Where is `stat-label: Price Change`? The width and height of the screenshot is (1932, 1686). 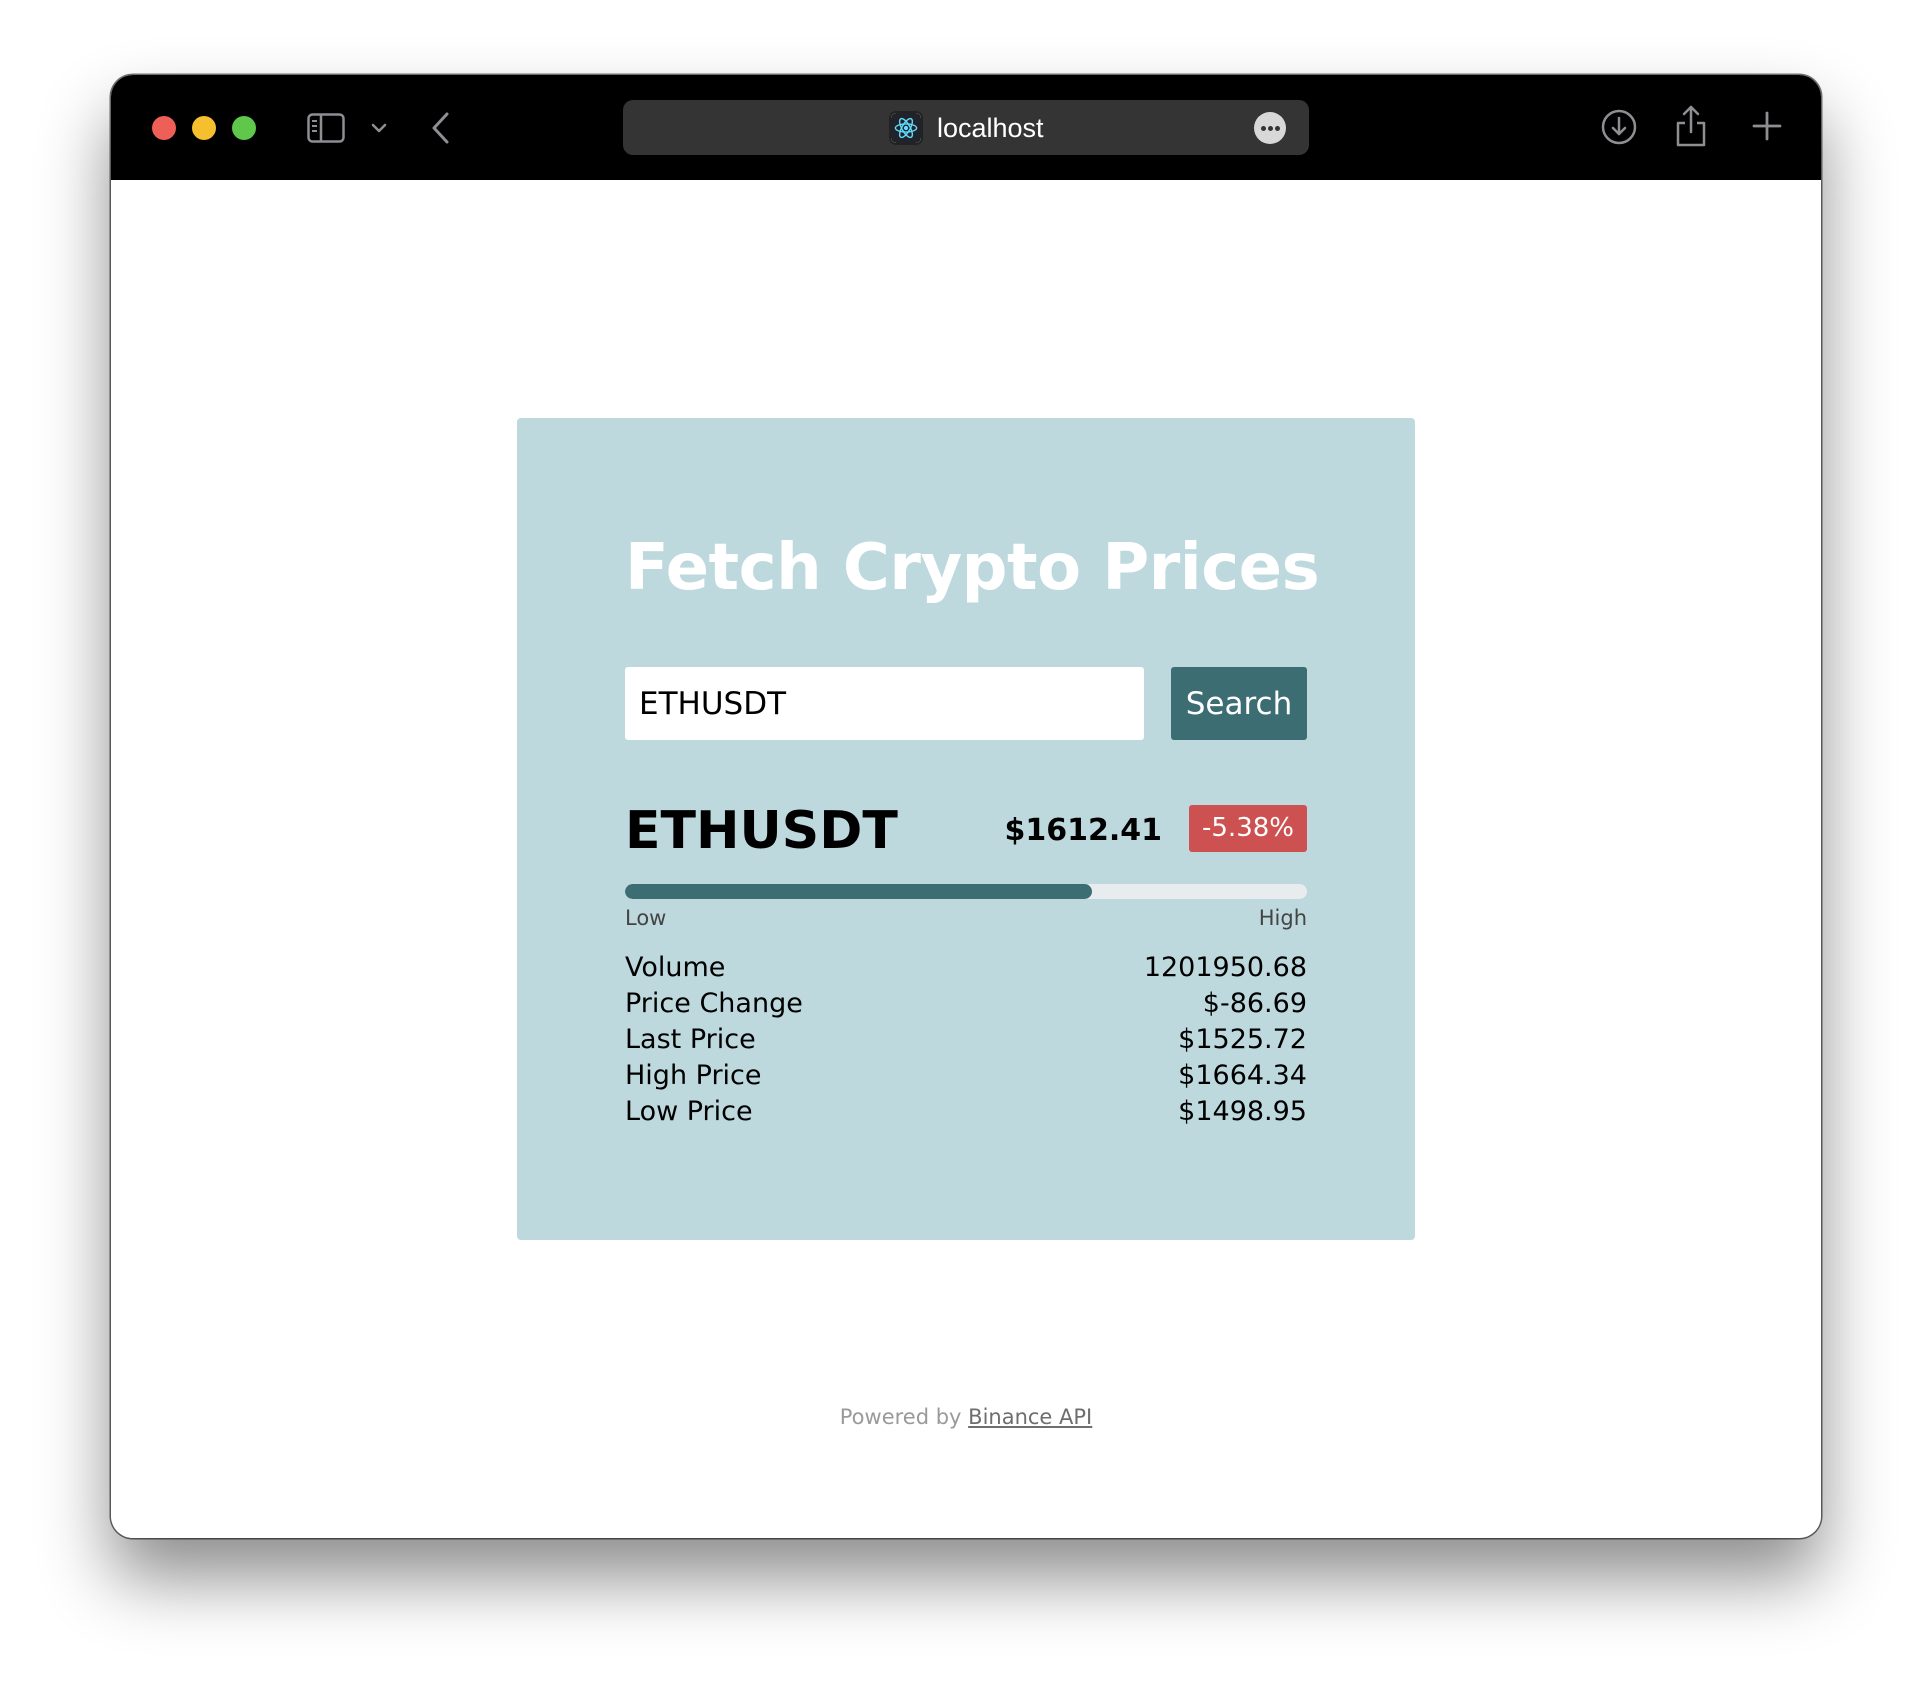 stat-label: Price Change is located at coordinates (714, 1003).